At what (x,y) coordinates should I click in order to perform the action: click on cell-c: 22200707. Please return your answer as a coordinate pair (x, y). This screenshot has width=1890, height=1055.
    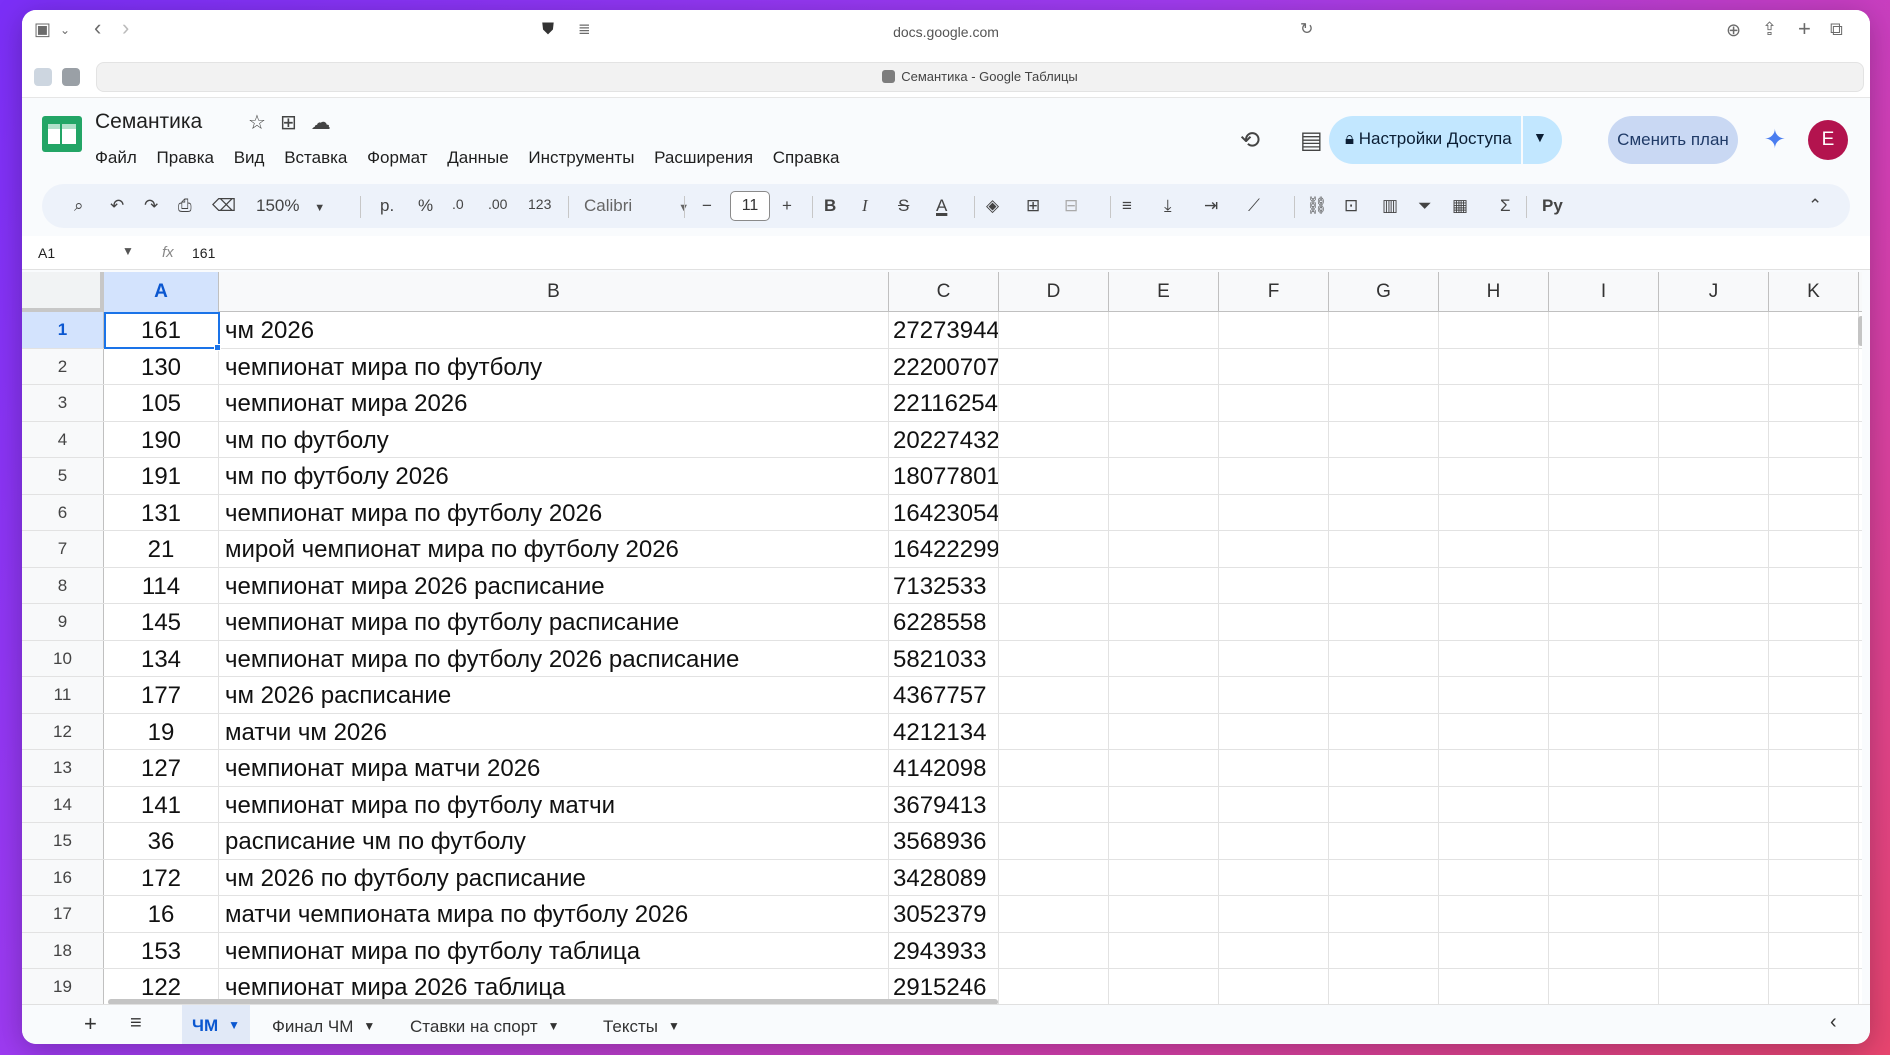
    Looking at the image, I should click on (944, 366).